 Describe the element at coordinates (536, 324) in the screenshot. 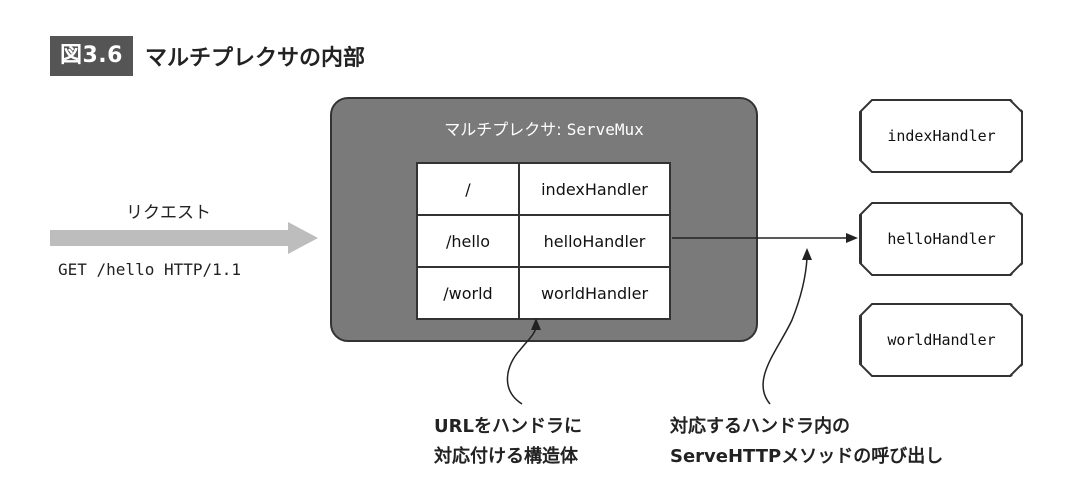

I see `mapping-pointer-head` at that location.